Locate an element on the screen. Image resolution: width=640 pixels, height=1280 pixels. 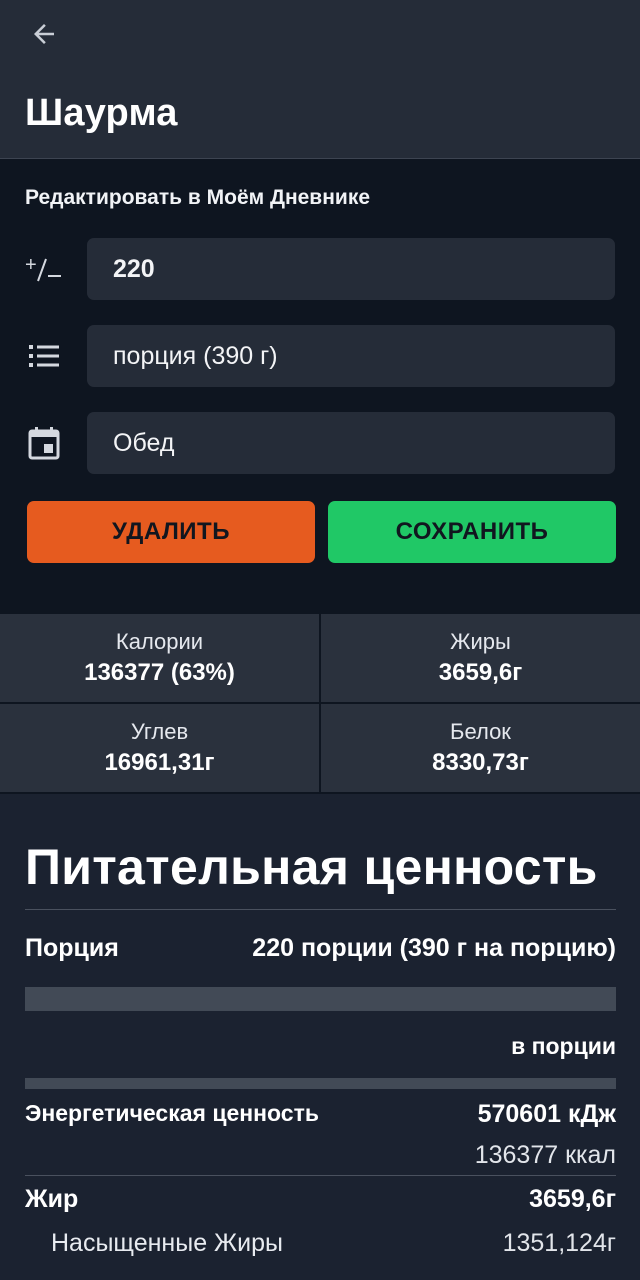
list-icon is located at coordinates (44, 356).